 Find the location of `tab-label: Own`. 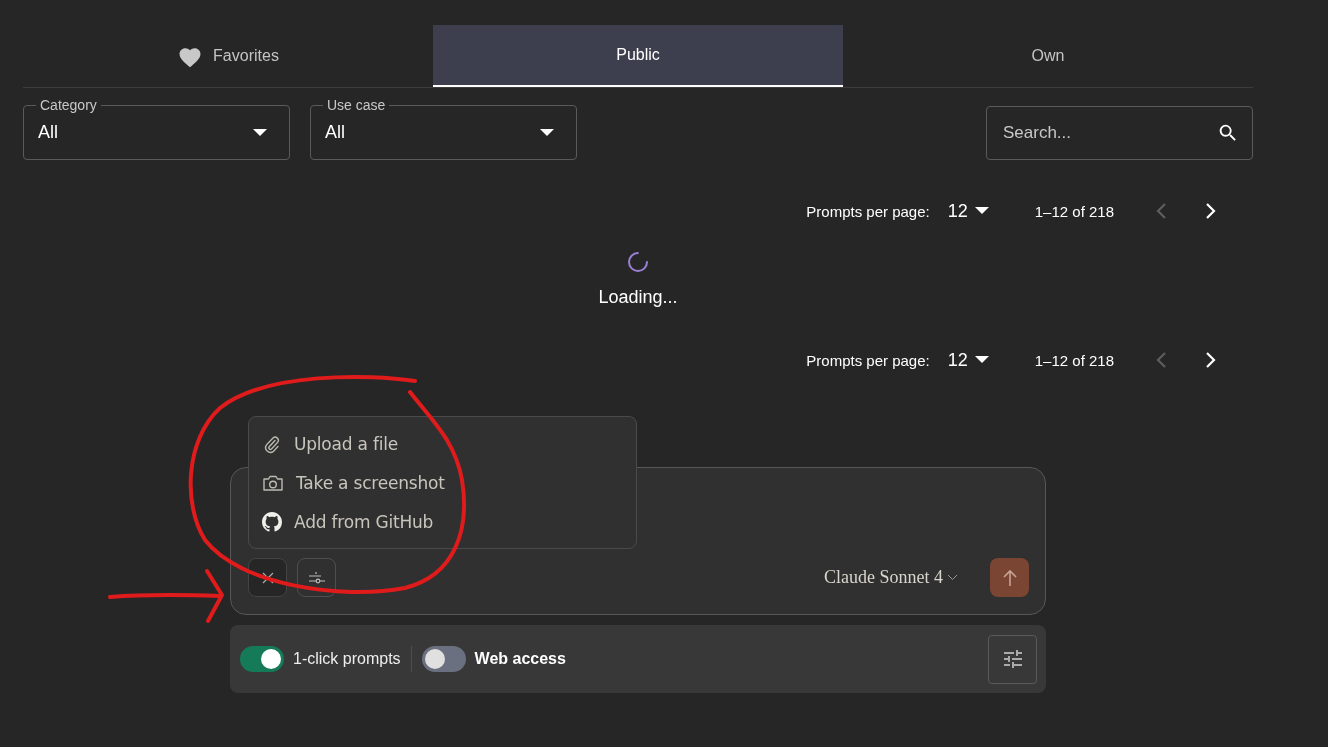

tab-label: Own is located at coordinates (1048, 56).